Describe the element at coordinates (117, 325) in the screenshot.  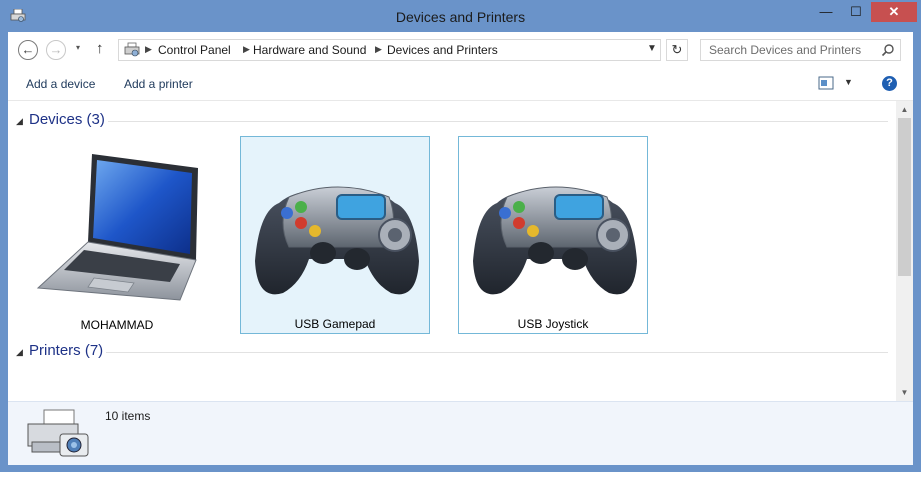
I see `device-label: MOHAMMAD` at that location.